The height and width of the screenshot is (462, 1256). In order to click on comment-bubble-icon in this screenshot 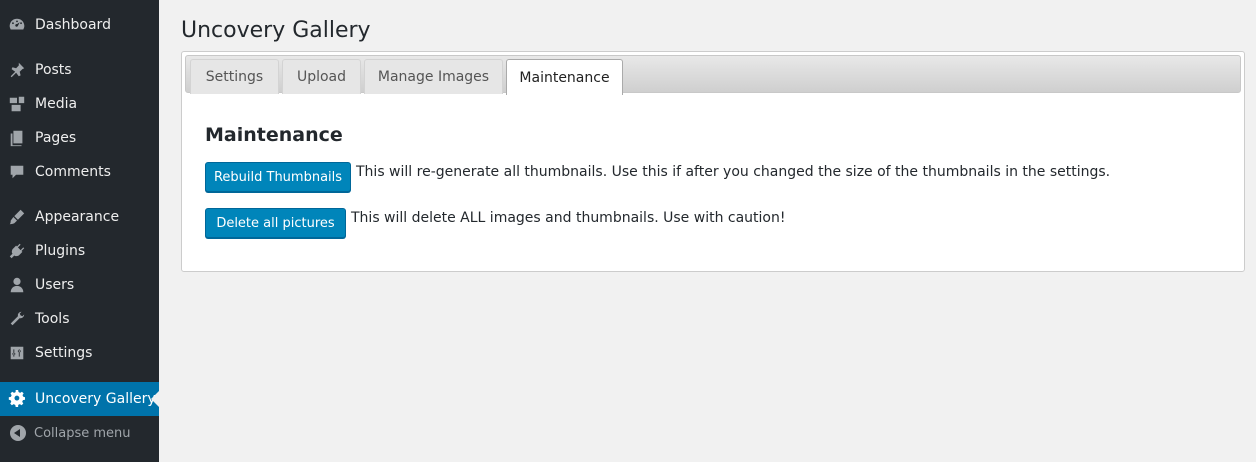, I will do `click(17, 172)`.